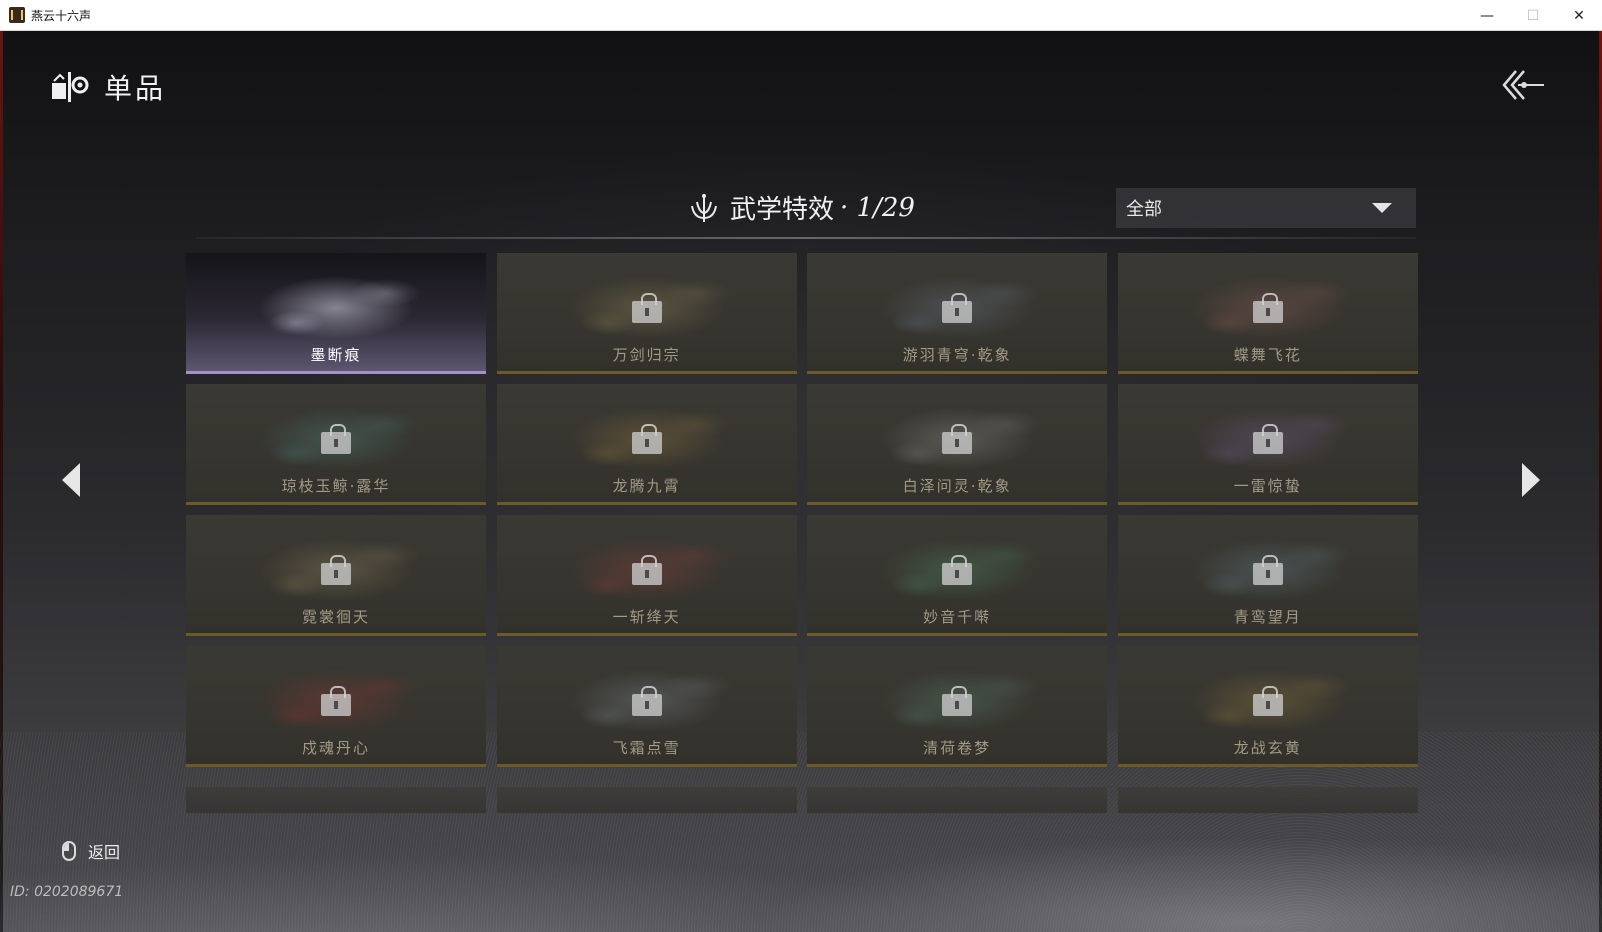 The height and width of the screenshot is (932, 1602). I want to click on effect-card: 游羽青穹·乾象, so click(957, 313).